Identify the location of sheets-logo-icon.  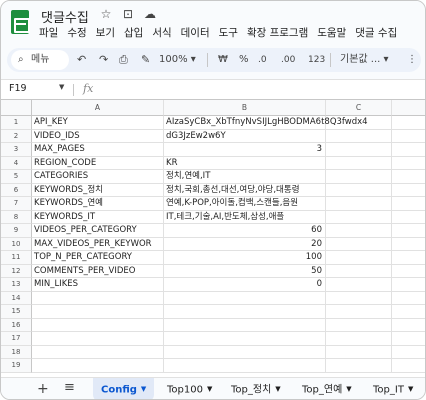
(20, 22).